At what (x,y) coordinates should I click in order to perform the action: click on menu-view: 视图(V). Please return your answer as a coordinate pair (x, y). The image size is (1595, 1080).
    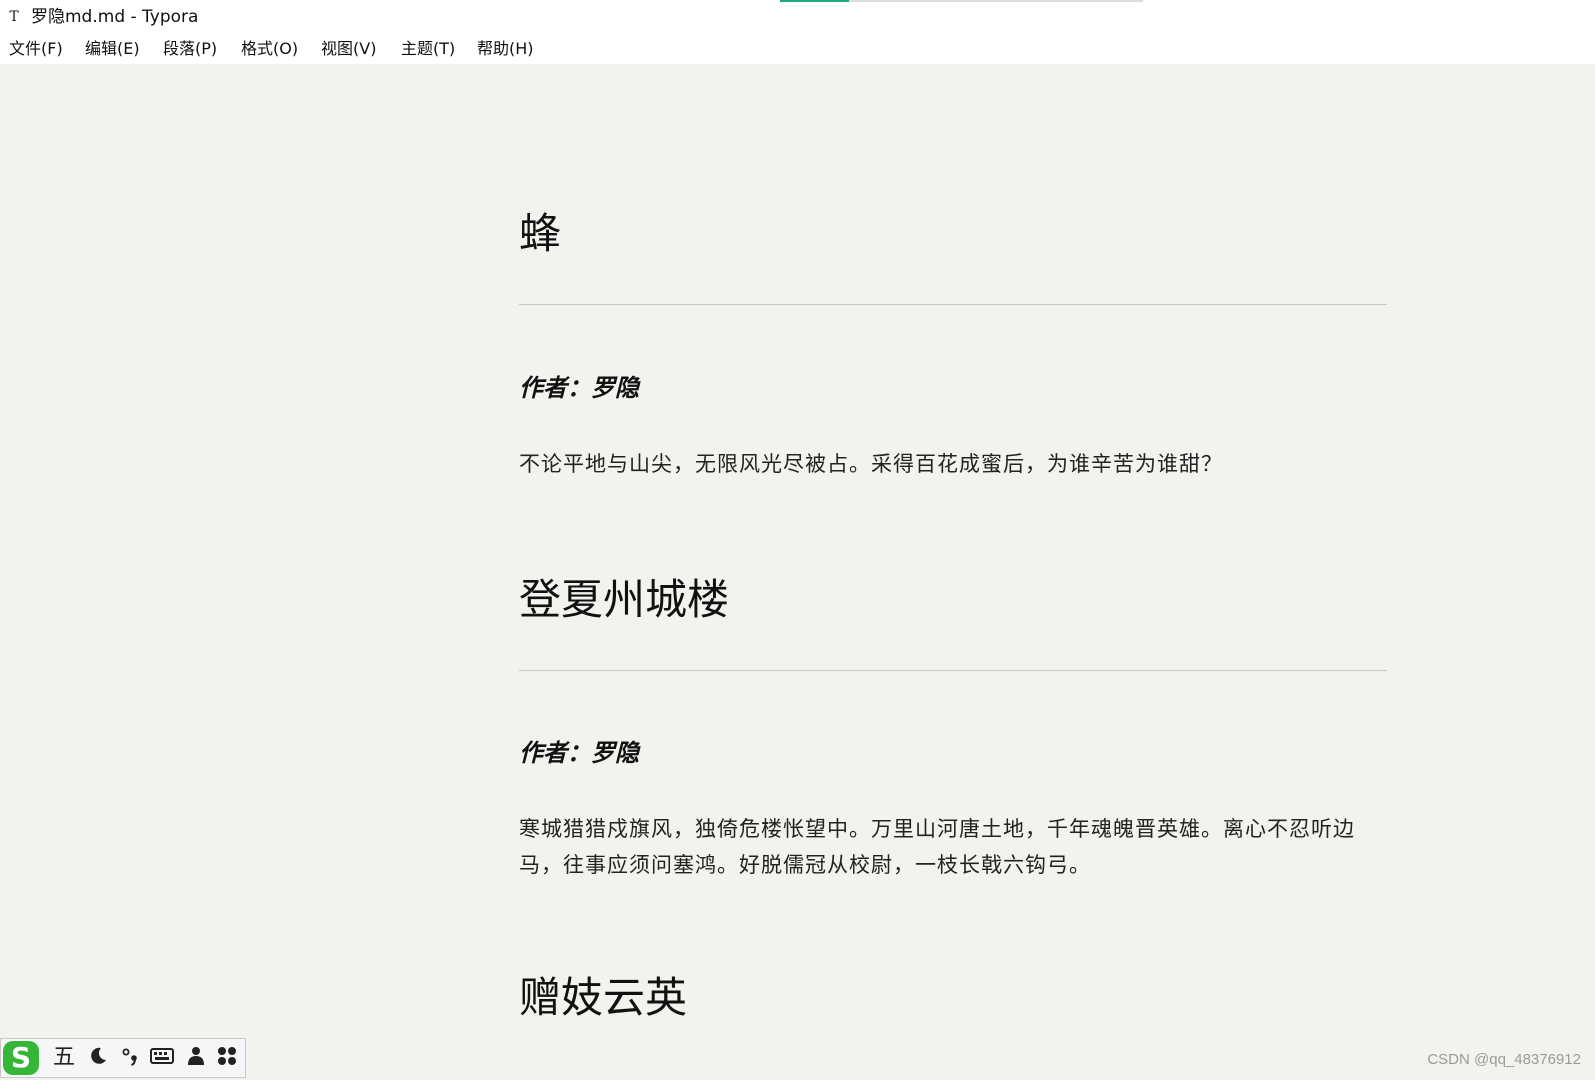
    Looking at the image, I should click on (348, 49).